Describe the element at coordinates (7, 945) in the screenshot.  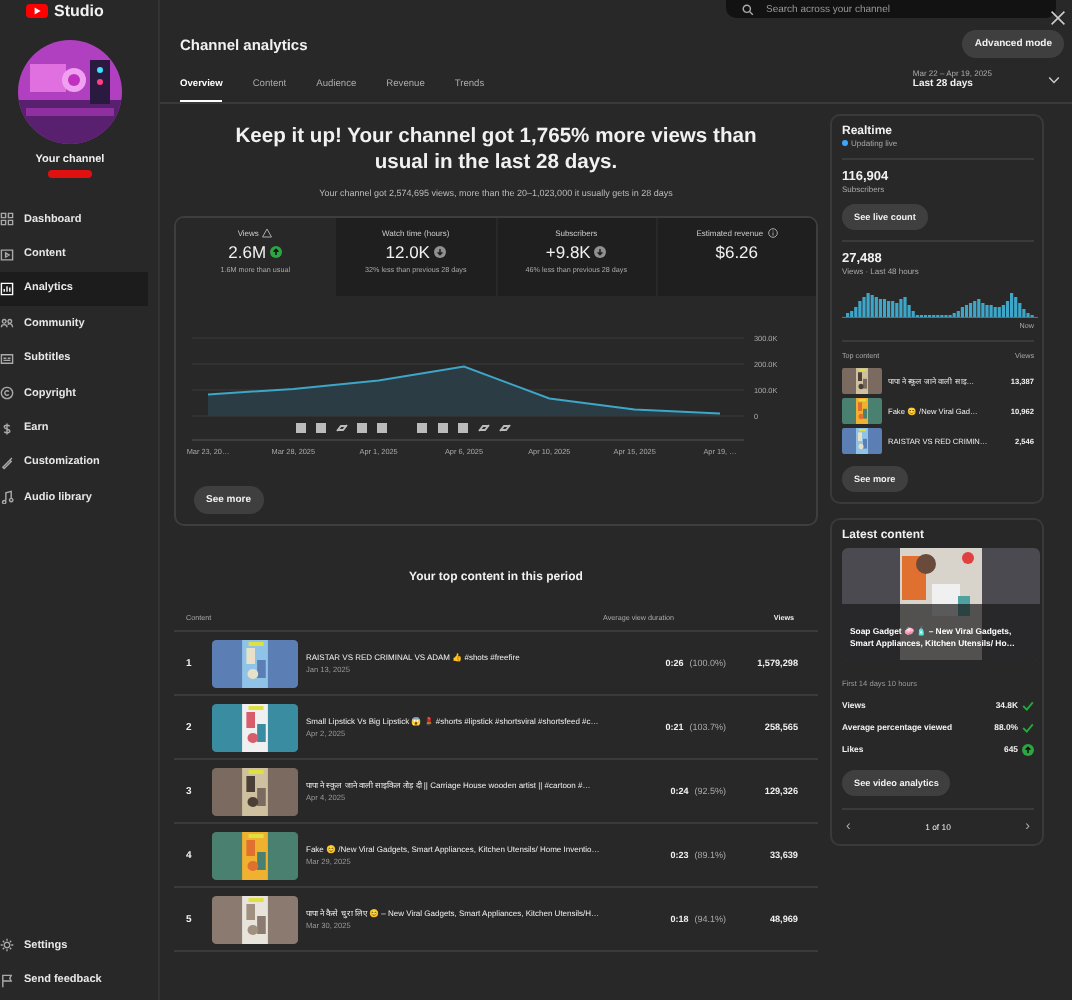
I see `gear-icon` at that location.